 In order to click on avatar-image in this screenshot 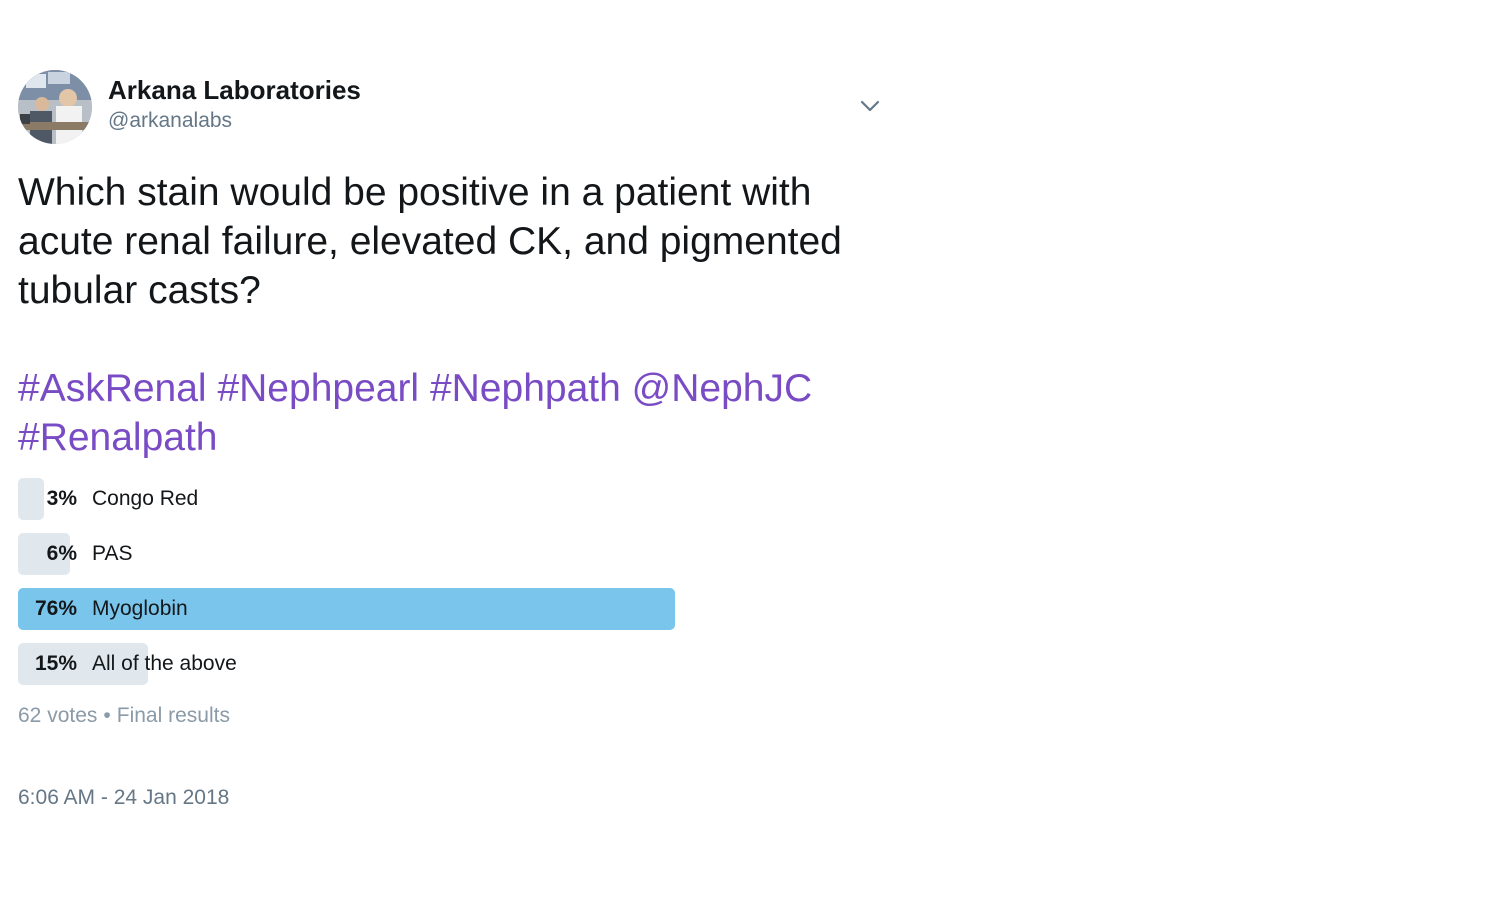, I will do `click(55, 107)`.